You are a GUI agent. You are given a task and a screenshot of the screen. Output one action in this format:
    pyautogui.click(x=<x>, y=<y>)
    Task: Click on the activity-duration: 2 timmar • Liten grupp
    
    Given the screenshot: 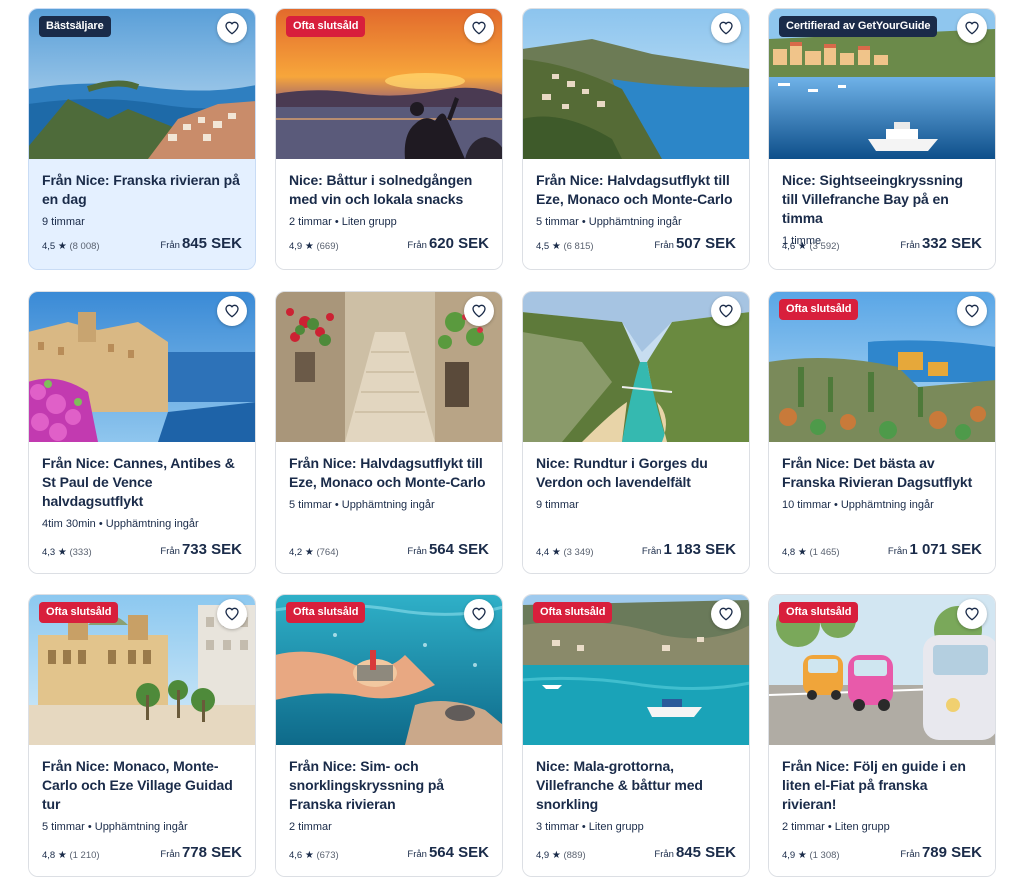 What is the action you would take?
    pyautogui.click(x=343, y=222)
    